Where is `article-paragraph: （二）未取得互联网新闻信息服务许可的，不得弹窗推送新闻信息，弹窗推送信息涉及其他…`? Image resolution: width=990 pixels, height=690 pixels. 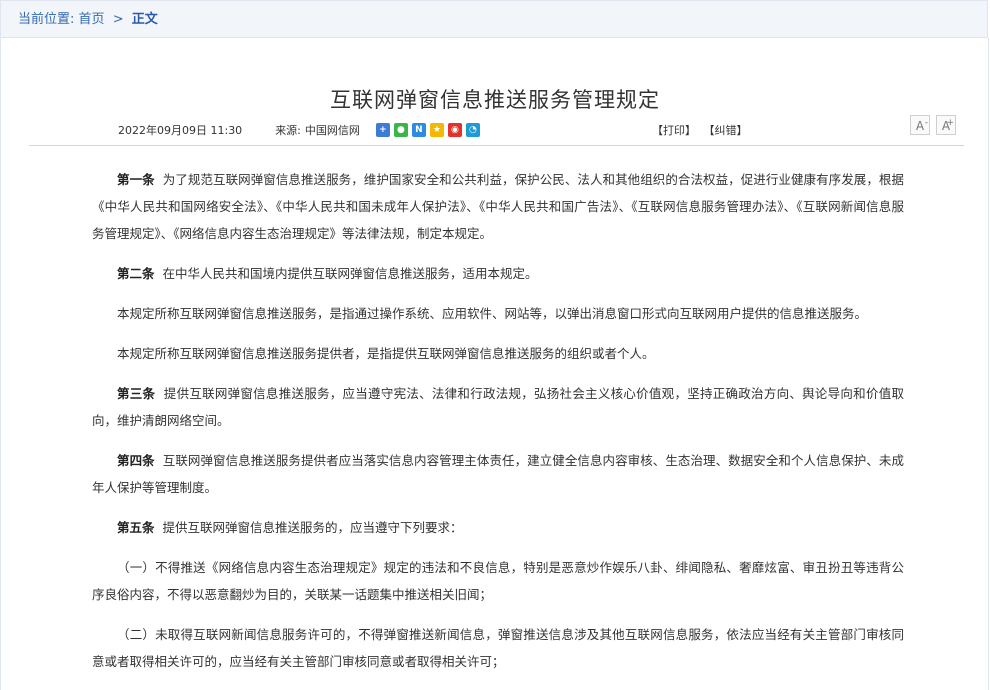 article-paragraph: （二）未取得互联网新闻信息服务许可的，不得弹窗推送新闻信息，弹窗推送信息涉及其他… is located at coordinates (498, 648).